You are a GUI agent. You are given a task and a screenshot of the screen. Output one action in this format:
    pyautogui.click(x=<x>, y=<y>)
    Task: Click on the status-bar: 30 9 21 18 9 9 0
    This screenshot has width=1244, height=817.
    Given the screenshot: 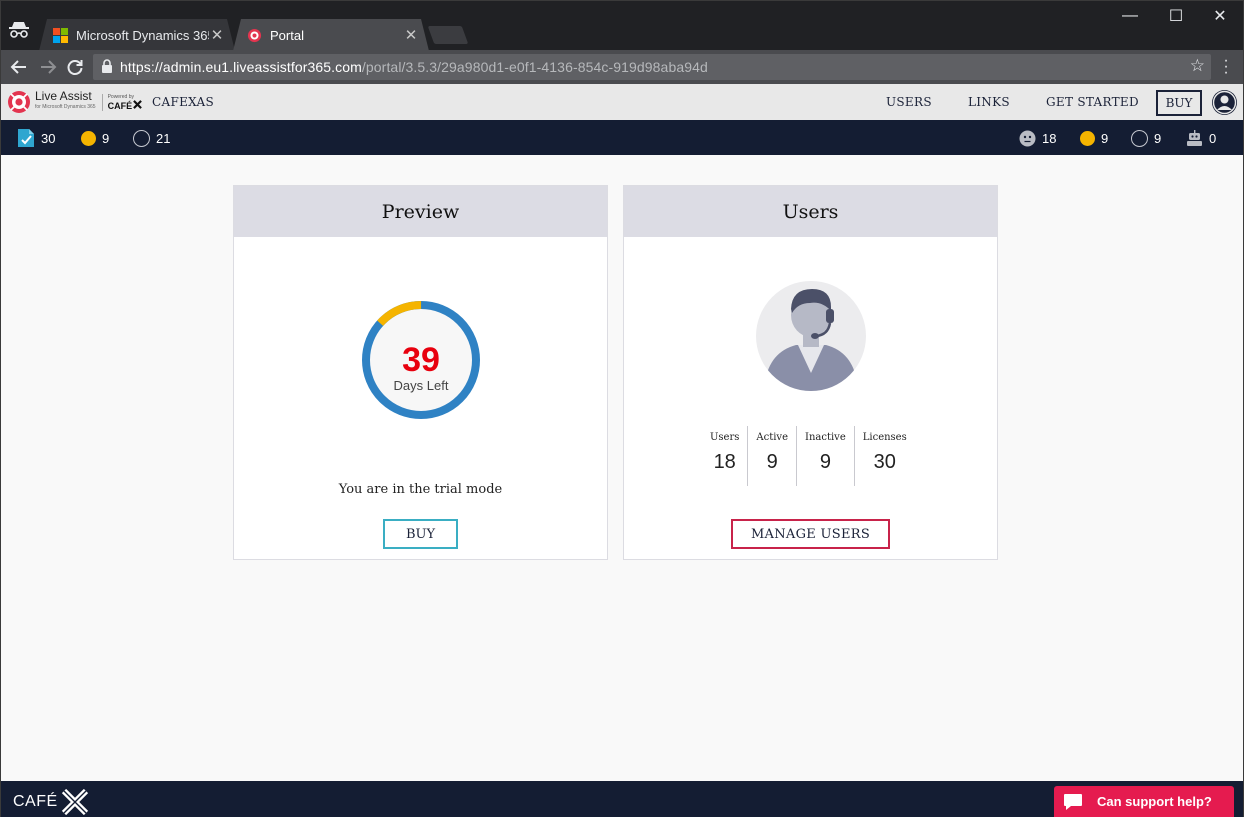 What is the action you would take?
    pyautogui.click(x=622, y=137)
    